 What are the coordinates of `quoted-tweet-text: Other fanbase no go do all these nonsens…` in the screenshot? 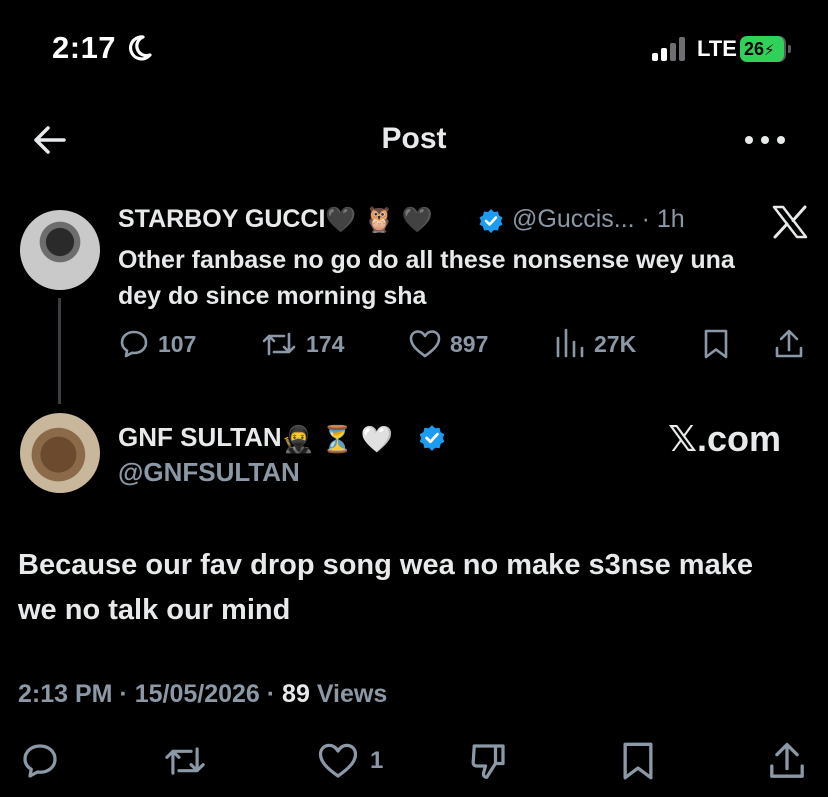 It's located at (426, 278).